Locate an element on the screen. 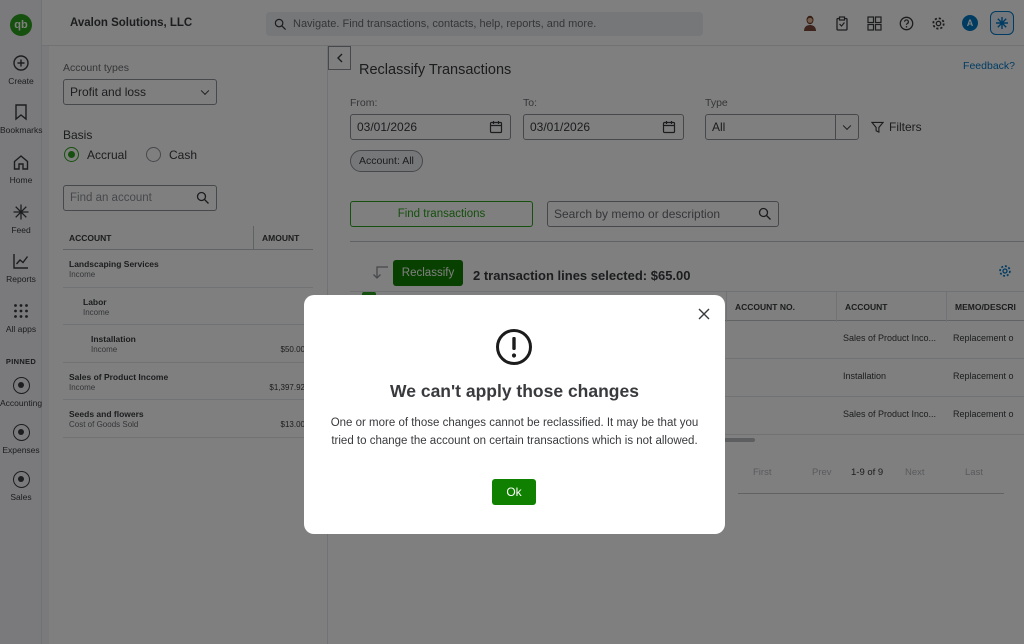 The height and width of the screenshot is (644, 1024). exclamation-circle-icon is located at coordinates (514, 347).